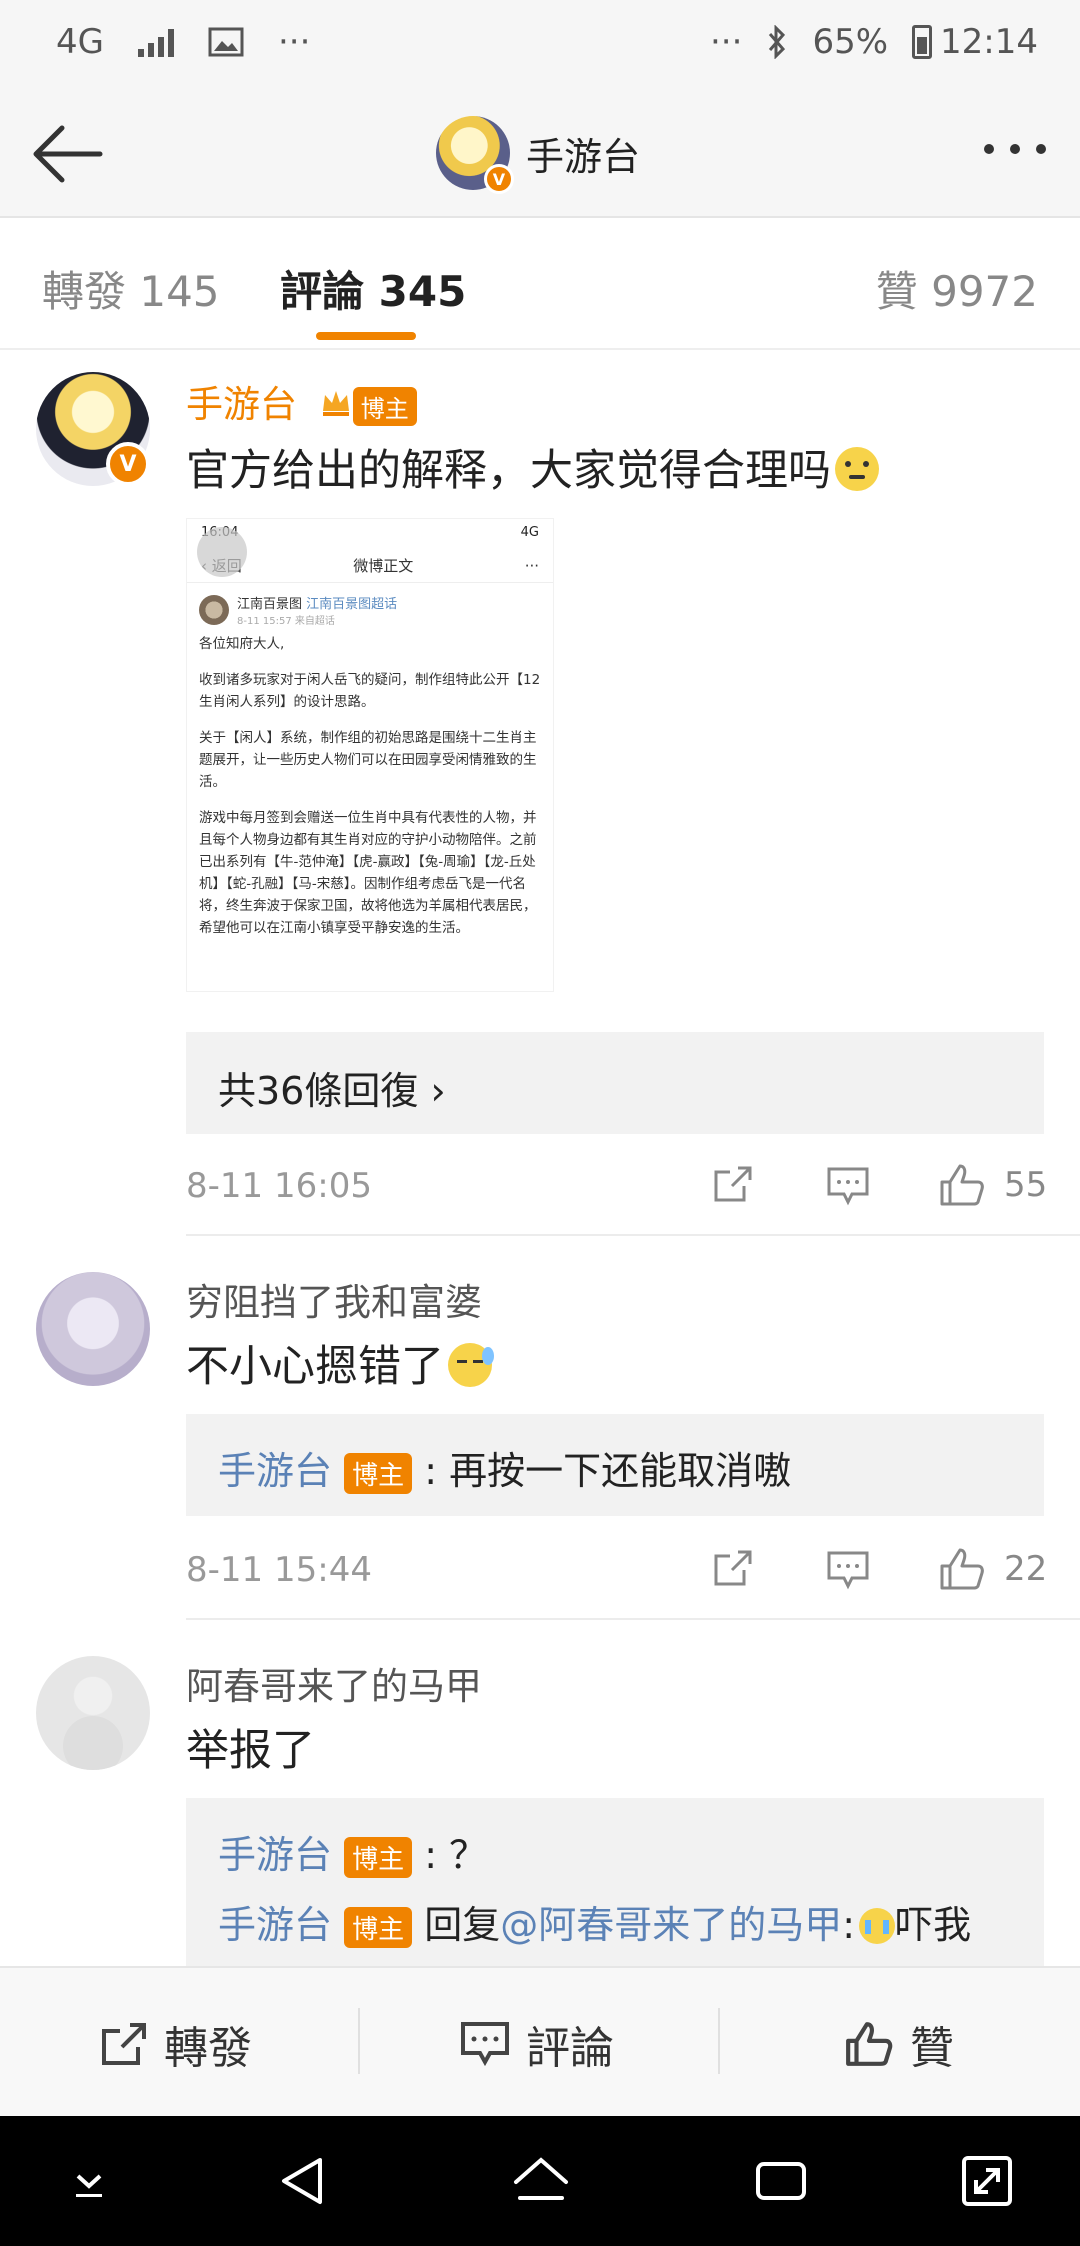  I want to click on comment-text: 举报了, so click(250, 1751).